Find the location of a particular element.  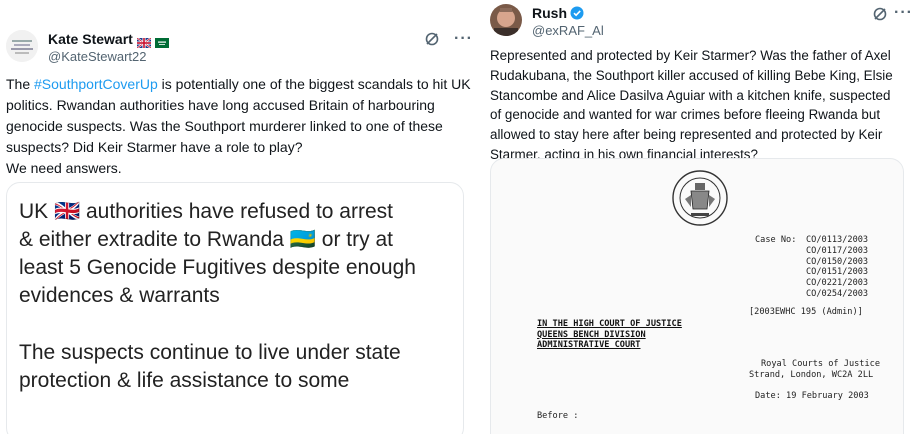

venue-line: Royal Courts of Justice is located at coordinates (820, 364).